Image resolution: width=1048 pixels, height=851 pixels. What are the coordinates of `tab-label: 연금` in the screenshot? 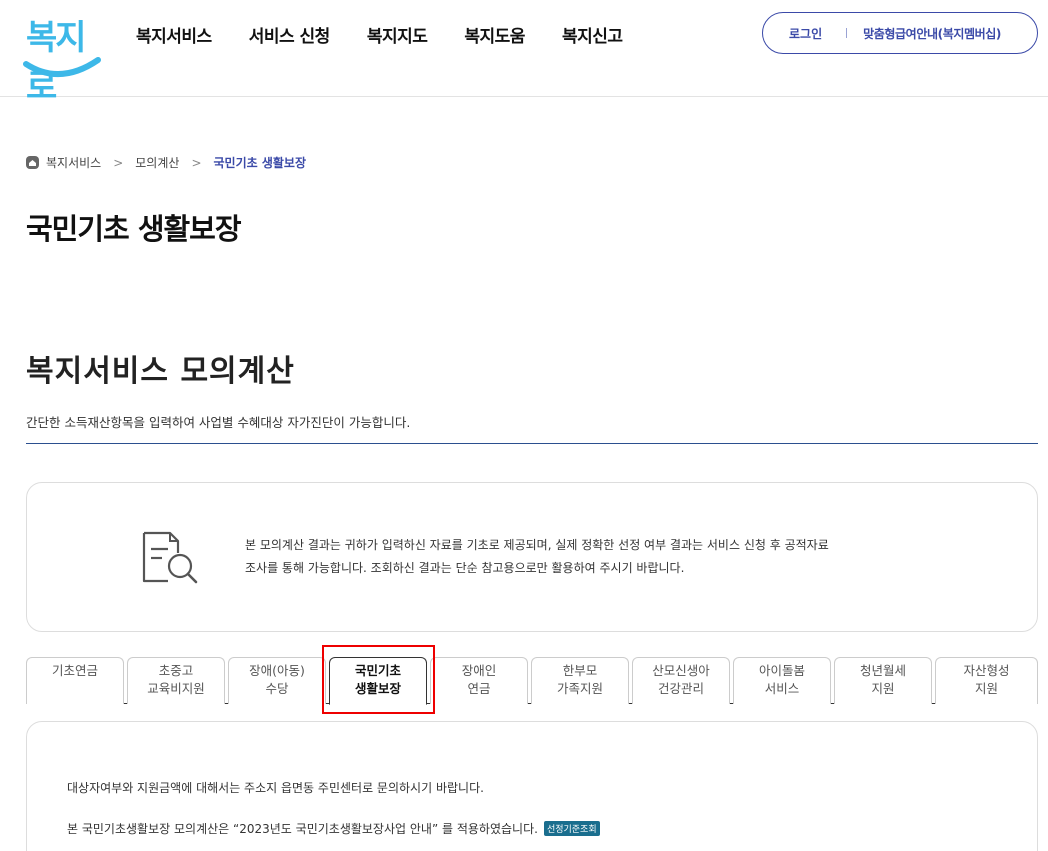 It's located at (479, 688).